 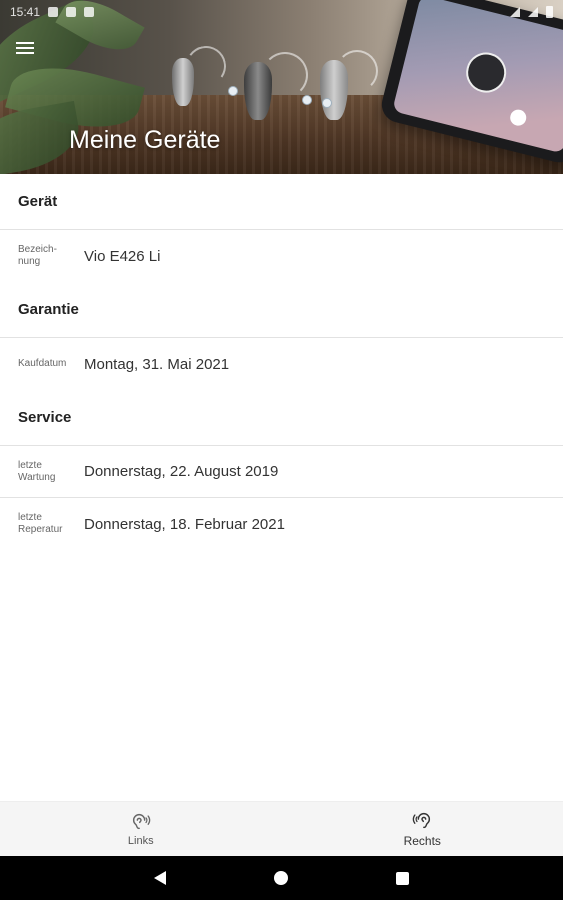 I want to click on wifi-icon, so click(x=515, y=12).